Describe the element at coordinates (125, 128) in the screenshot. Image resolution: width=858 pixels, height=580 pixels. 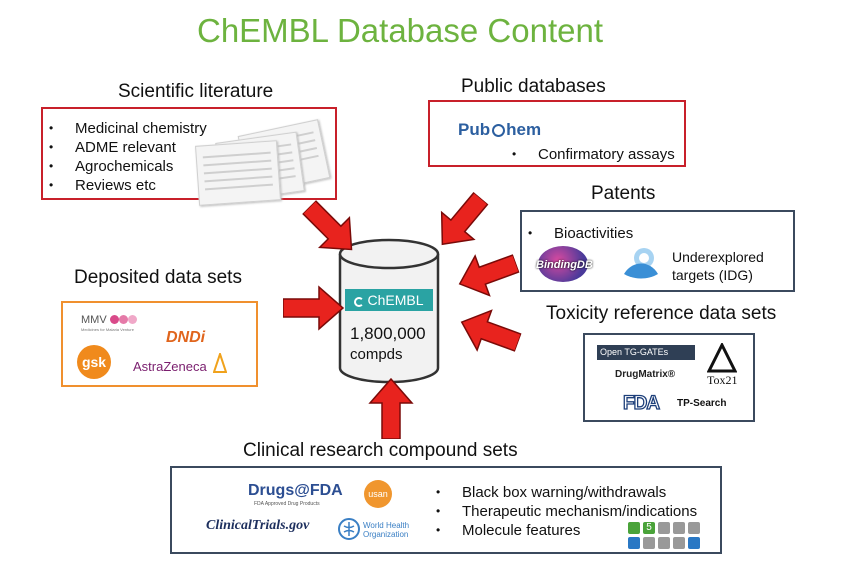
I see `list-item: Medicinal chemistry` at that location.